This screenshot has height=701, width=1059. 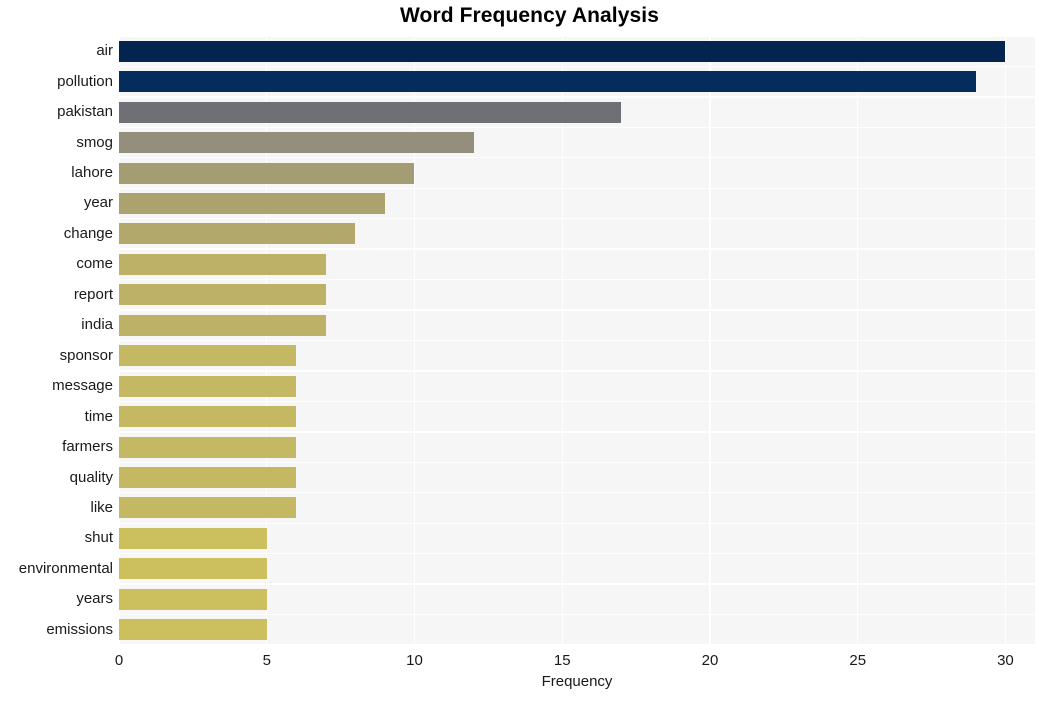 What do you see at coordinates (237, 234) in the screenshot?
I see `bar-change` at bounding box center [237, 234].